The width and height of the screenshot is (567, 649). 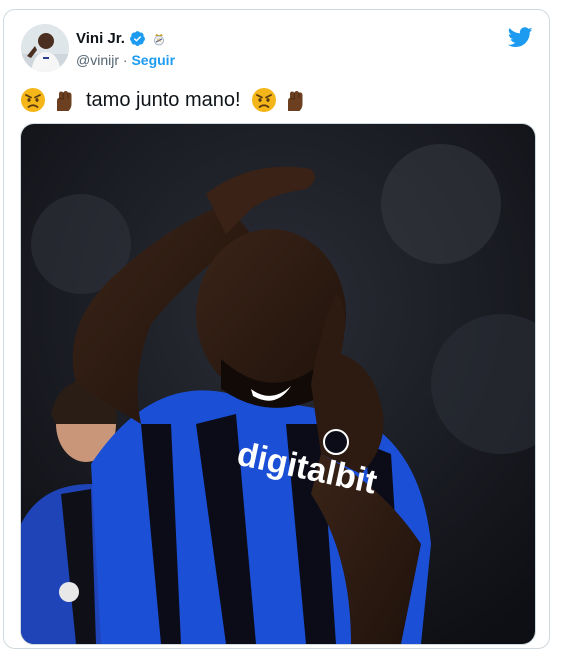 I want to click on svg-text: M, so click(x=159, y=40).